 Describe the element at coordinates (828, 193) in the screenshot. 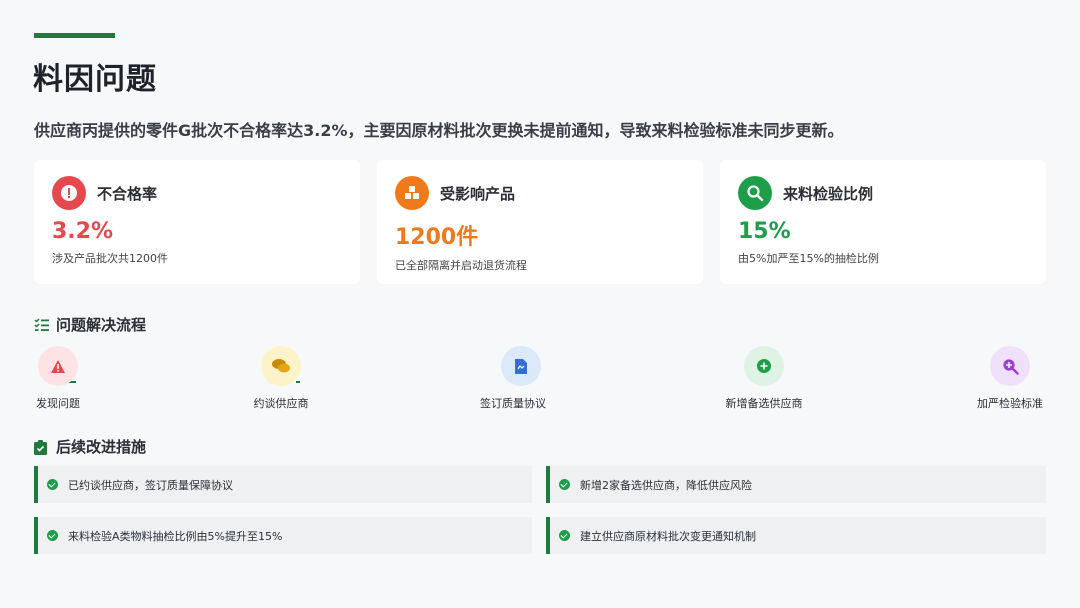

I see `card-title: 来料检验比例` at that location.